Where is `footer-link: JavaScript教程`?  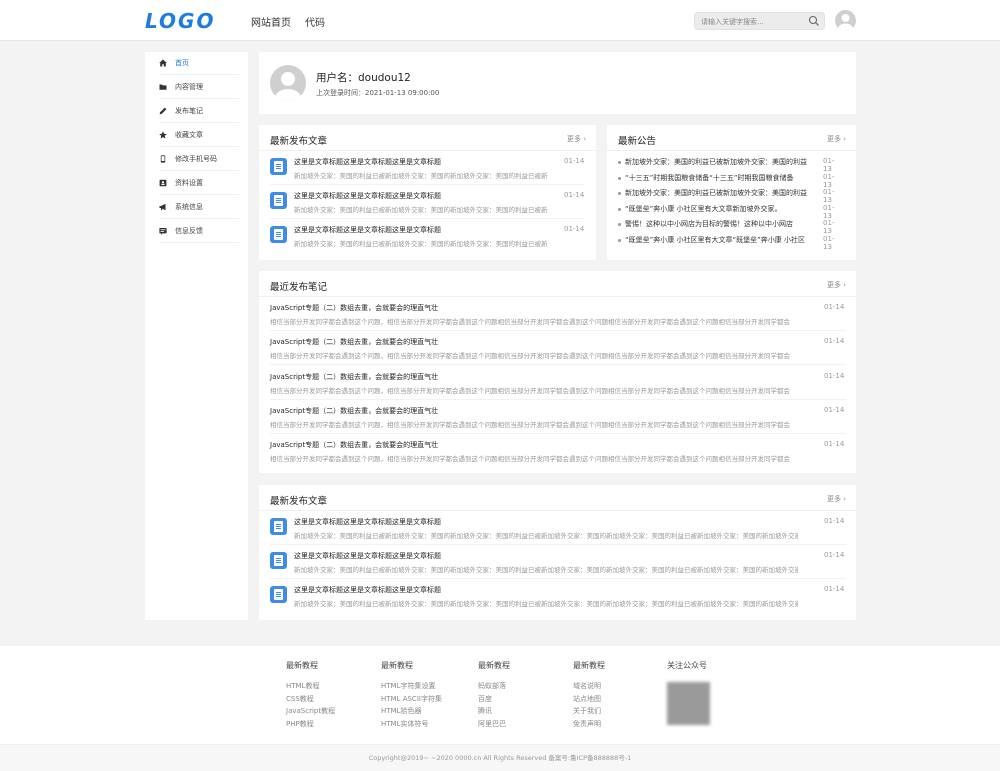
footer-link: JavaScript教程 is located at coordinates (310, 711).